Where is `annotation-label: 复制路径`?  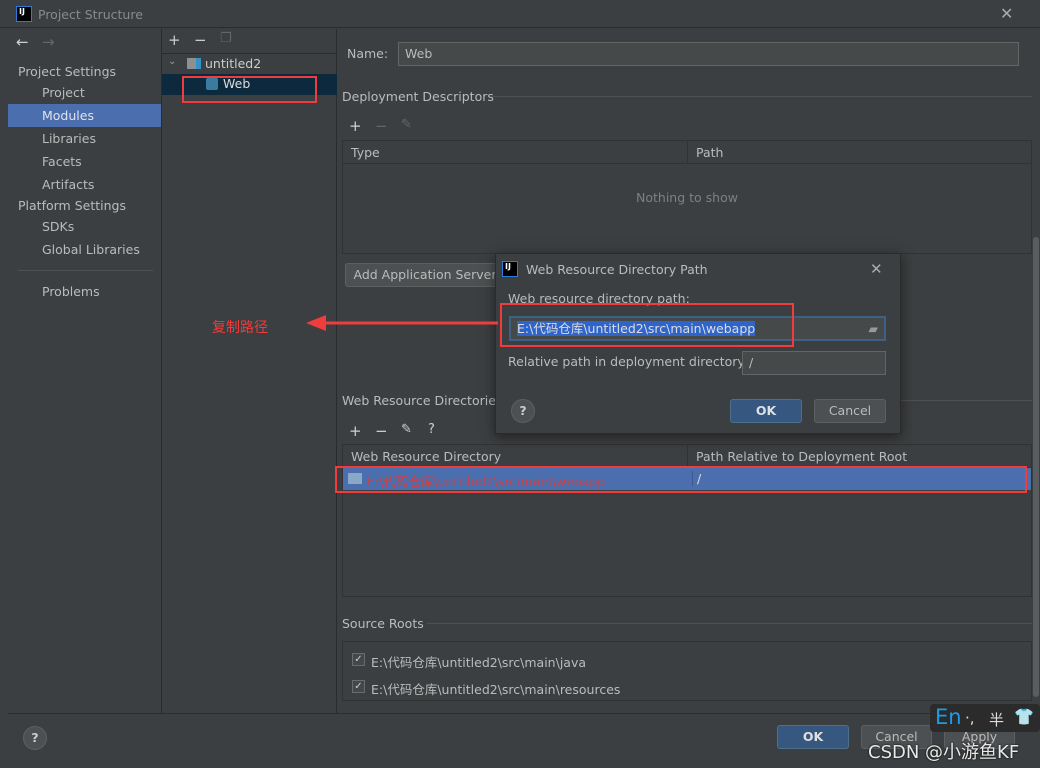 annotation-label: 复制路径 is located at coordinates (240, 328).